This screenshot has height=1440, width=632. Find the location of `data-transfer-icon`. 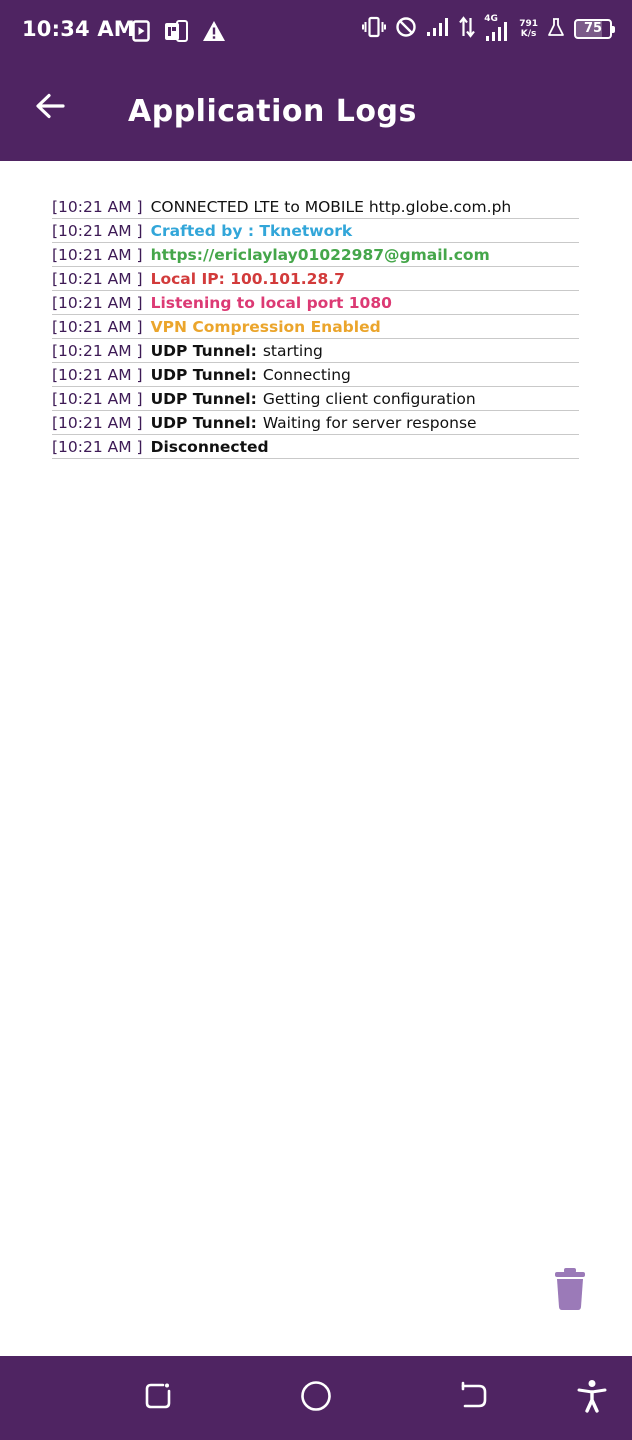

data-transfer-icon is located at coordinates (467, 29).